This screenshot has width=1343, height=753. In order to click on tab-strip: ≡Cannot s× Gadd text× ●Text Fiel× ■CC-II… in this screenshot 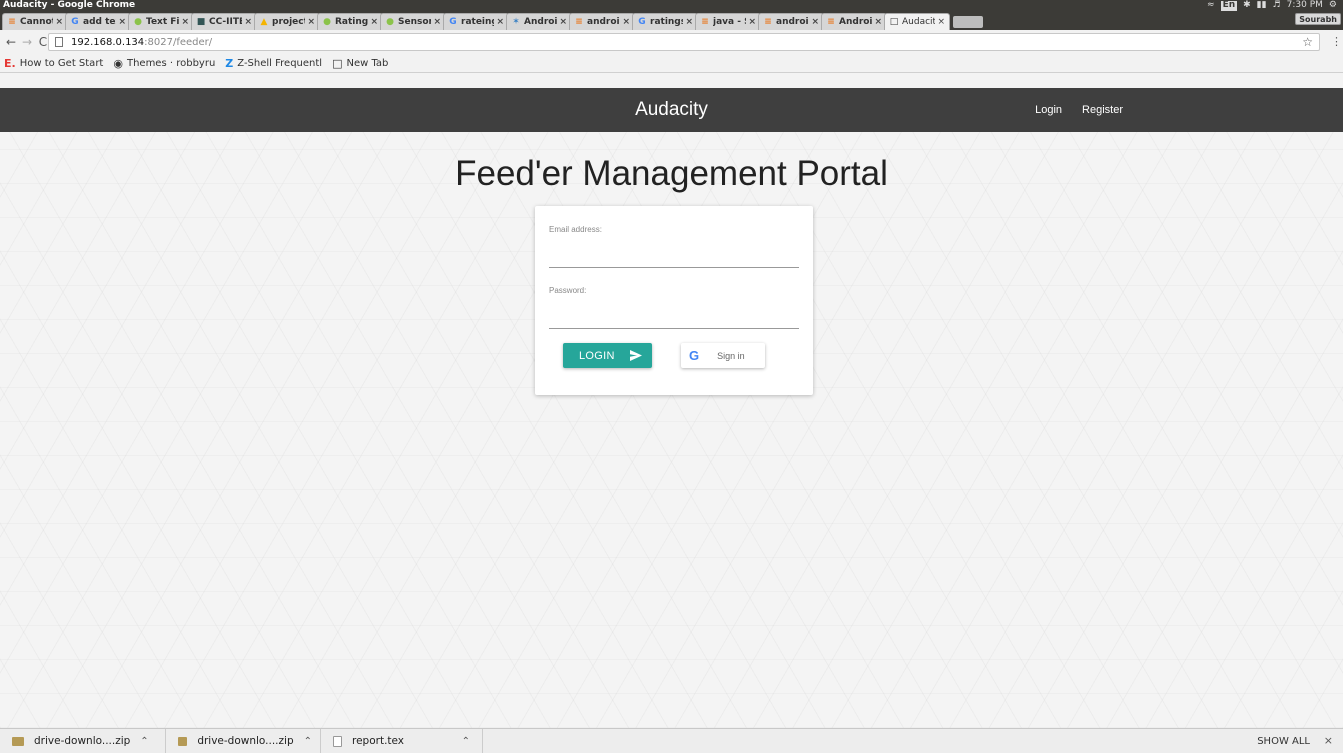, I will do `click(671, 20)`.